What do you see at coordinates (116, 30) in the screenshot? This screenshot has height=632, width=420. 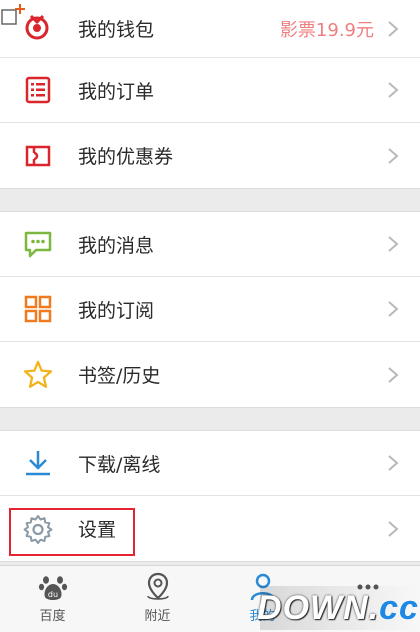 I see `menu-item-label: 我的钱包` at bounding box center [116, 30].